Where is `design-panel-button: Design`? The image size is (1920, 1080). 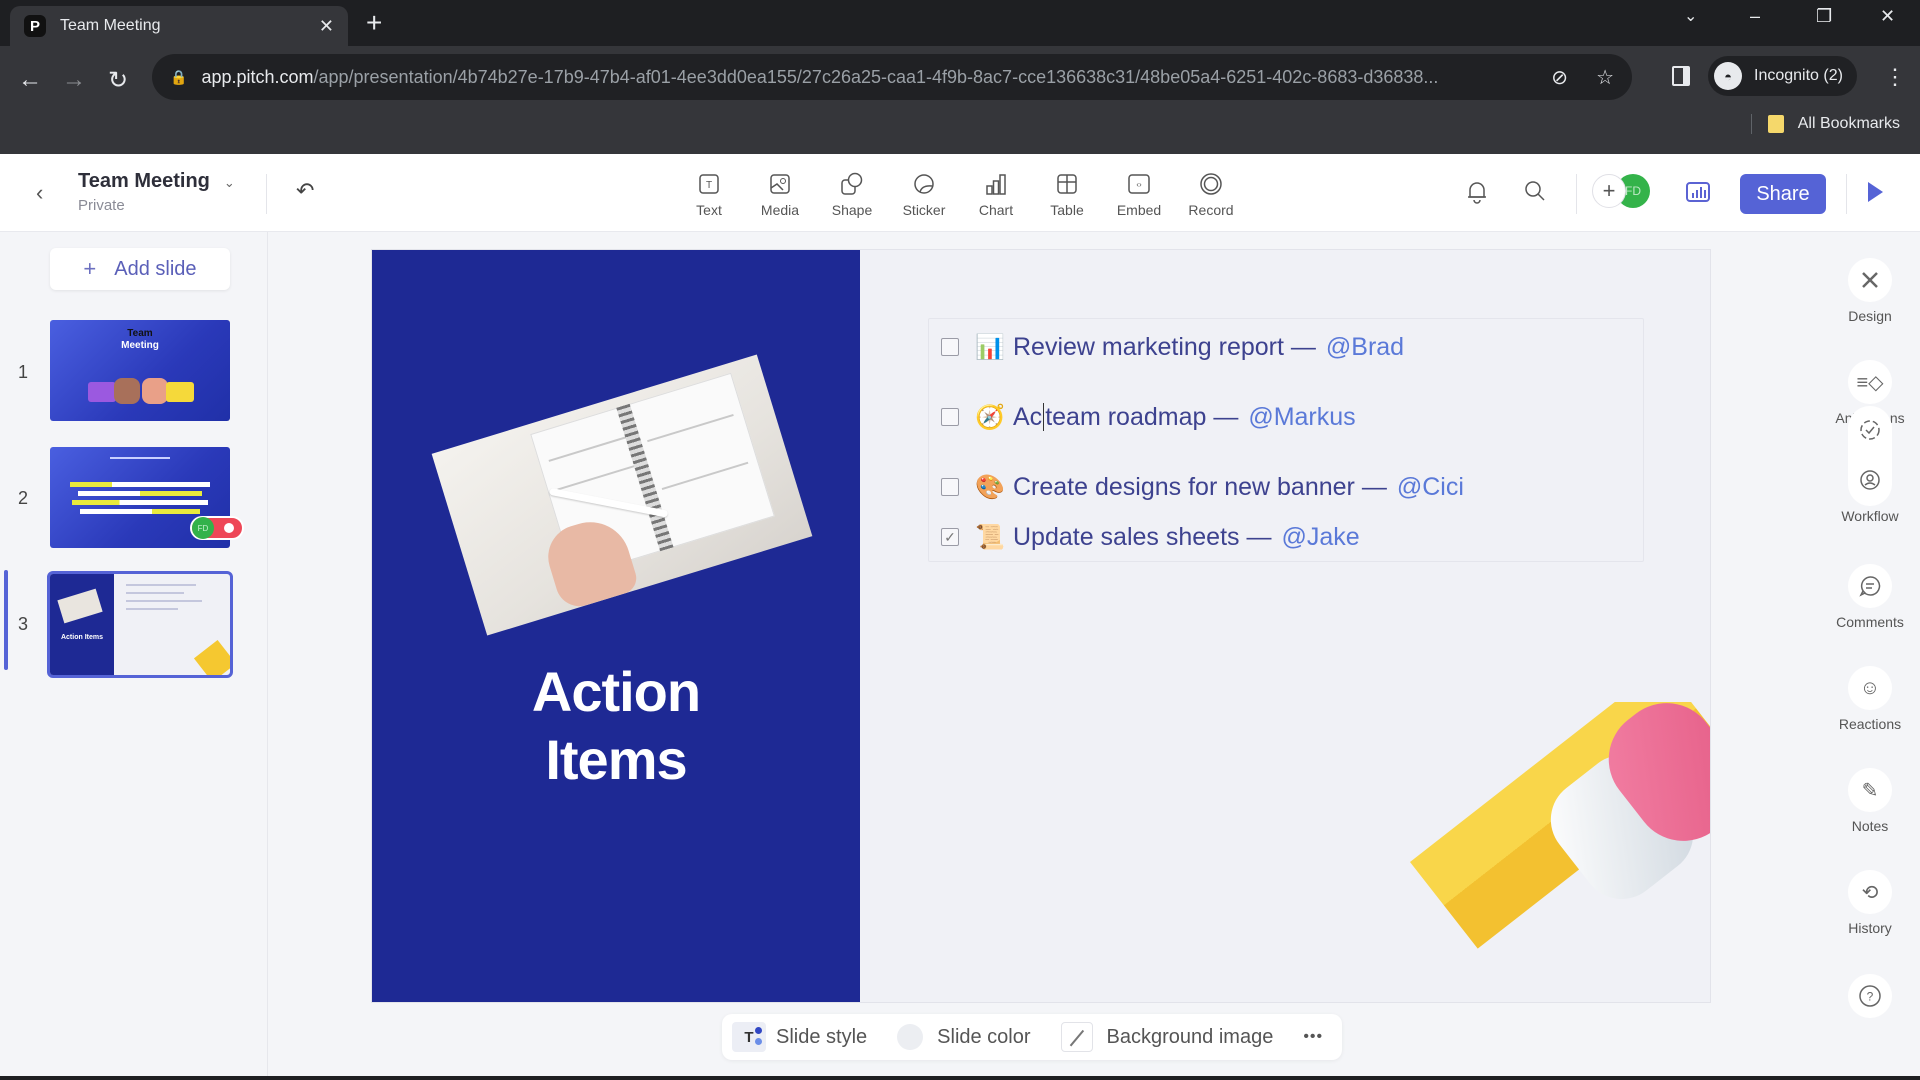 design-panel-button: Design is located at coordinates (1870, 291).